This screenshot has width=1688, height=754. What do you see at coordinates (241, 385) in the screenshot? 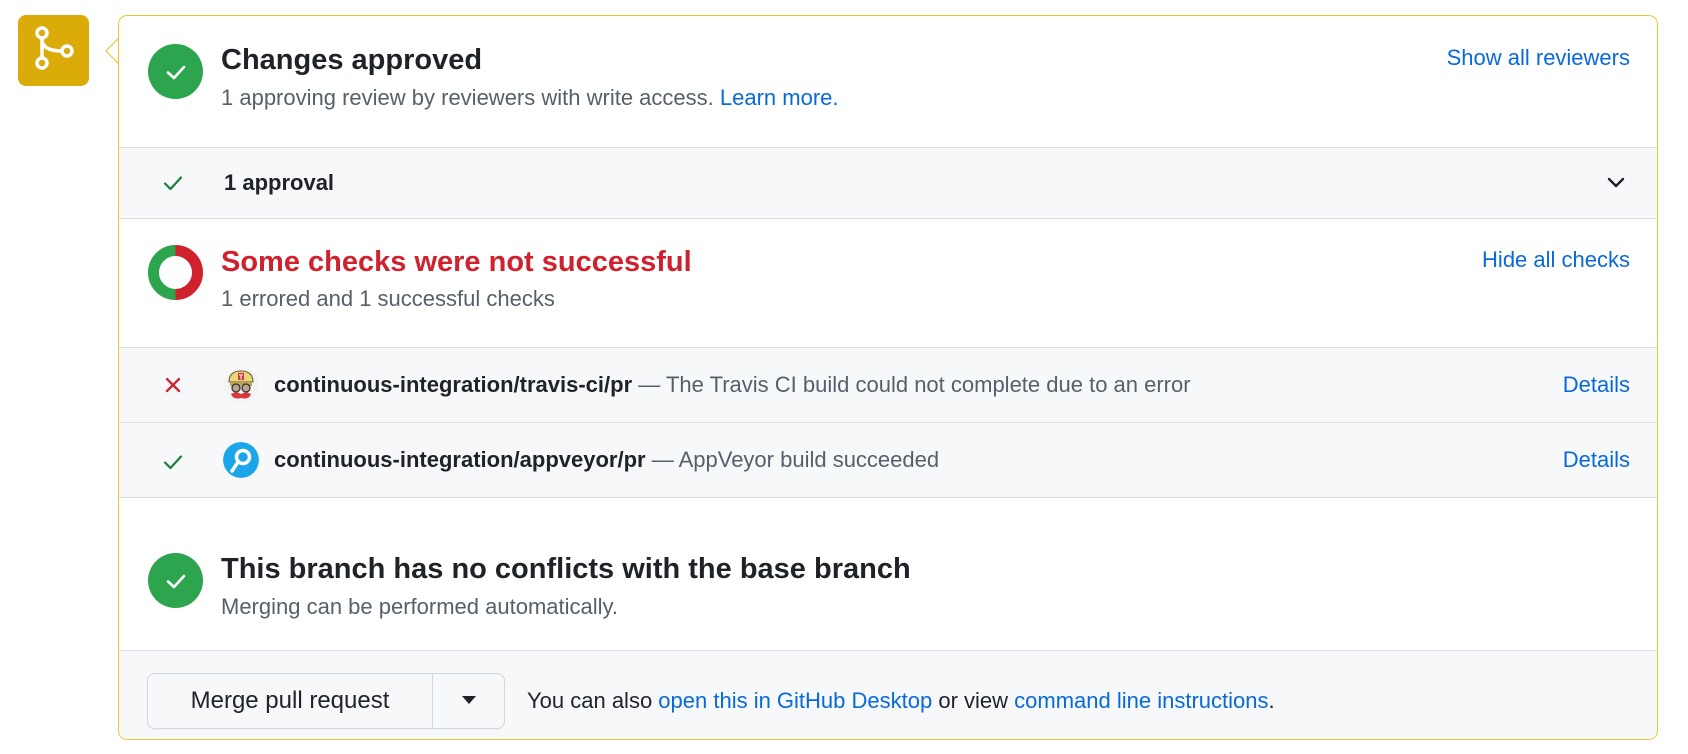
I see `travis-ci-avatar: T` at bounding box center [241, 385].